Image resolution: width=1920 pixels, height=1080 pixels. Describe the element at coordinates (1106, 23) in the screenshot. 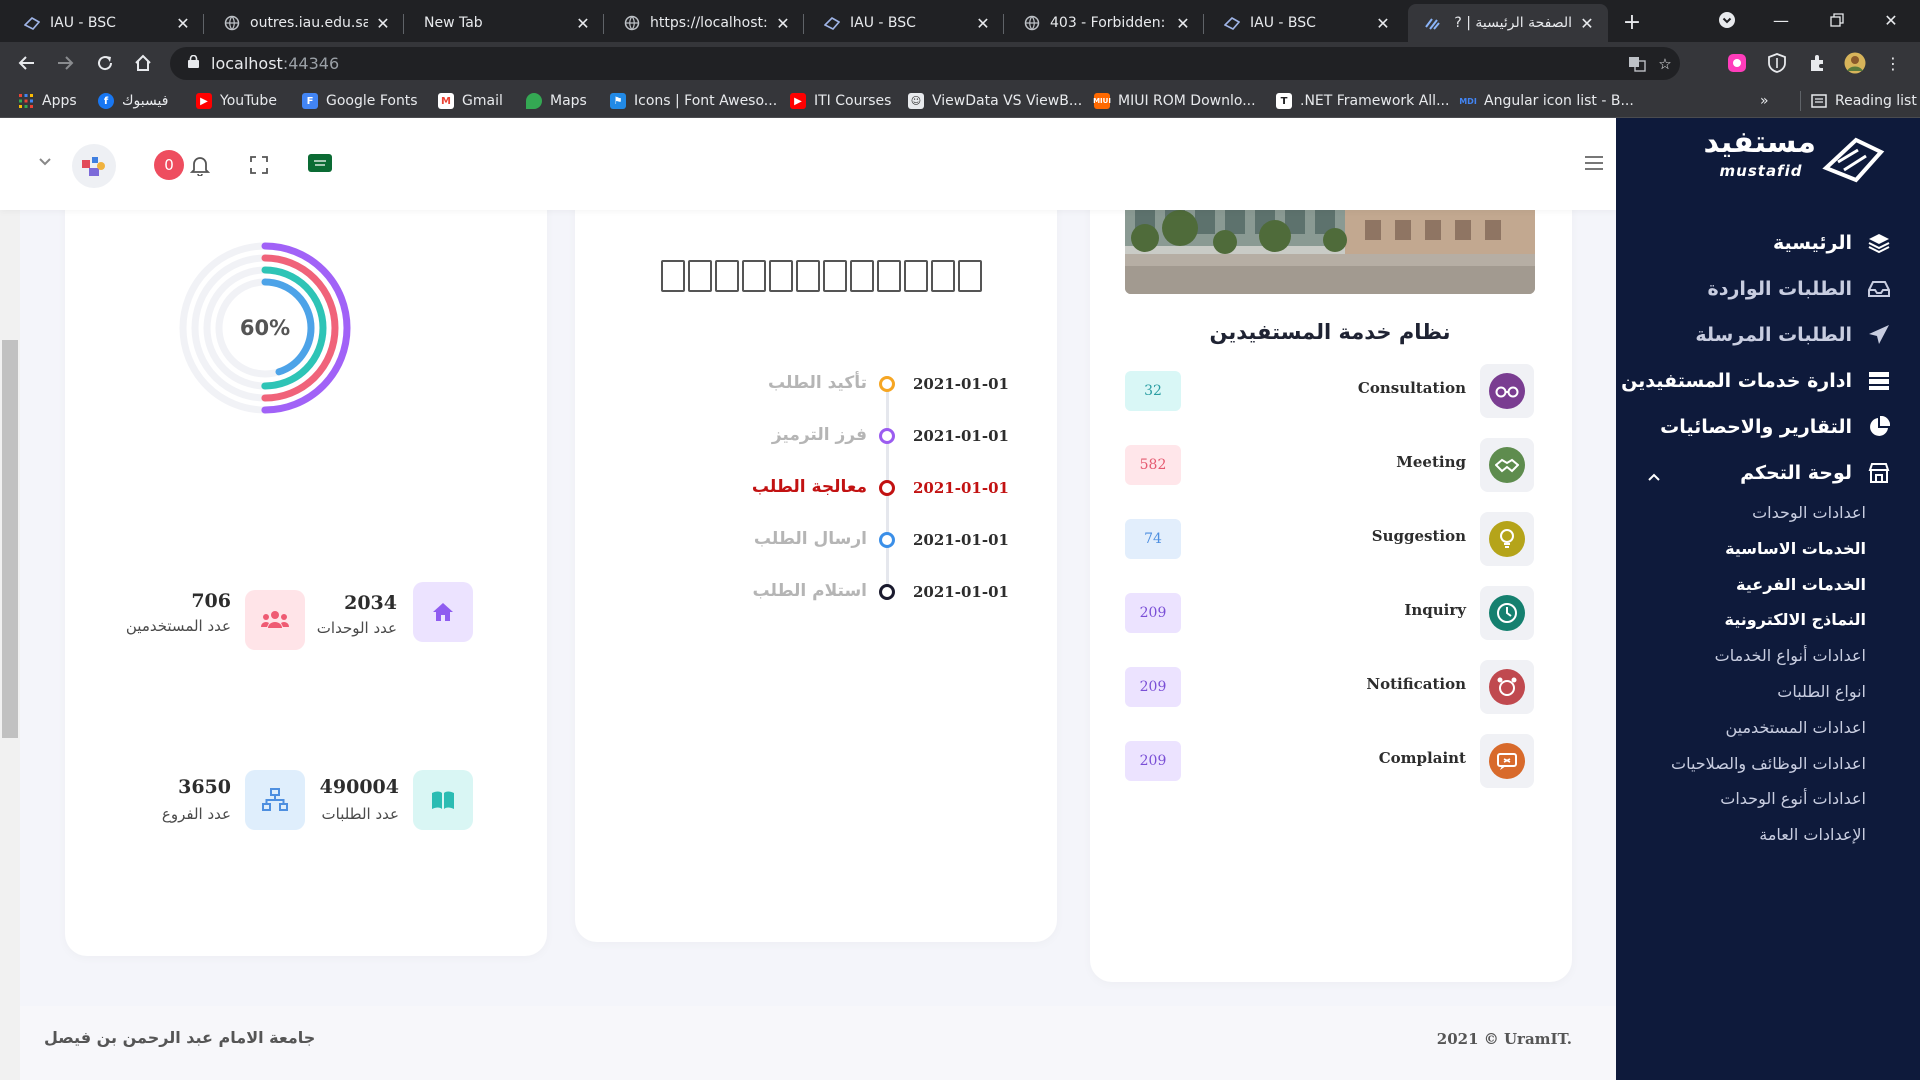

I see `browser-tab: 403 - Forbidden: A ✕` at that location.